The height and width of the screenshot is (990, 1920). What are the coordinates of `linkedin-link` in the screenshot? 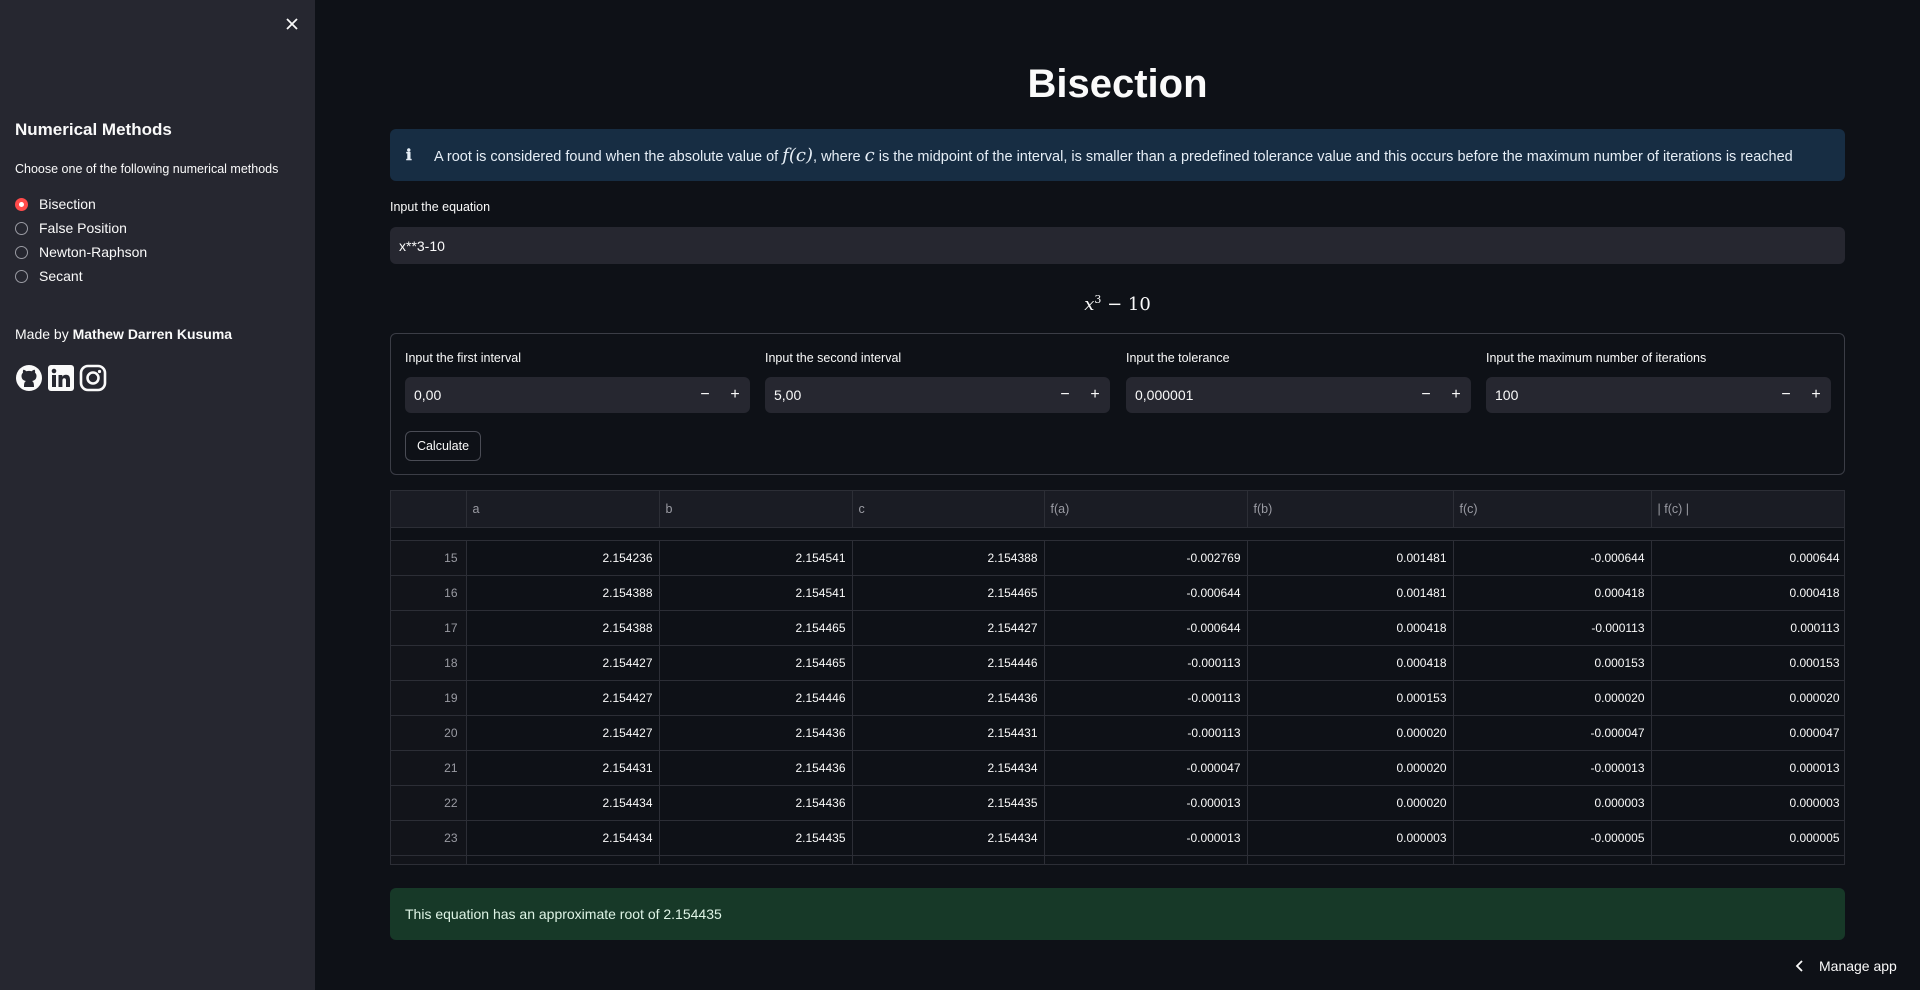 It's located at (61, 378).